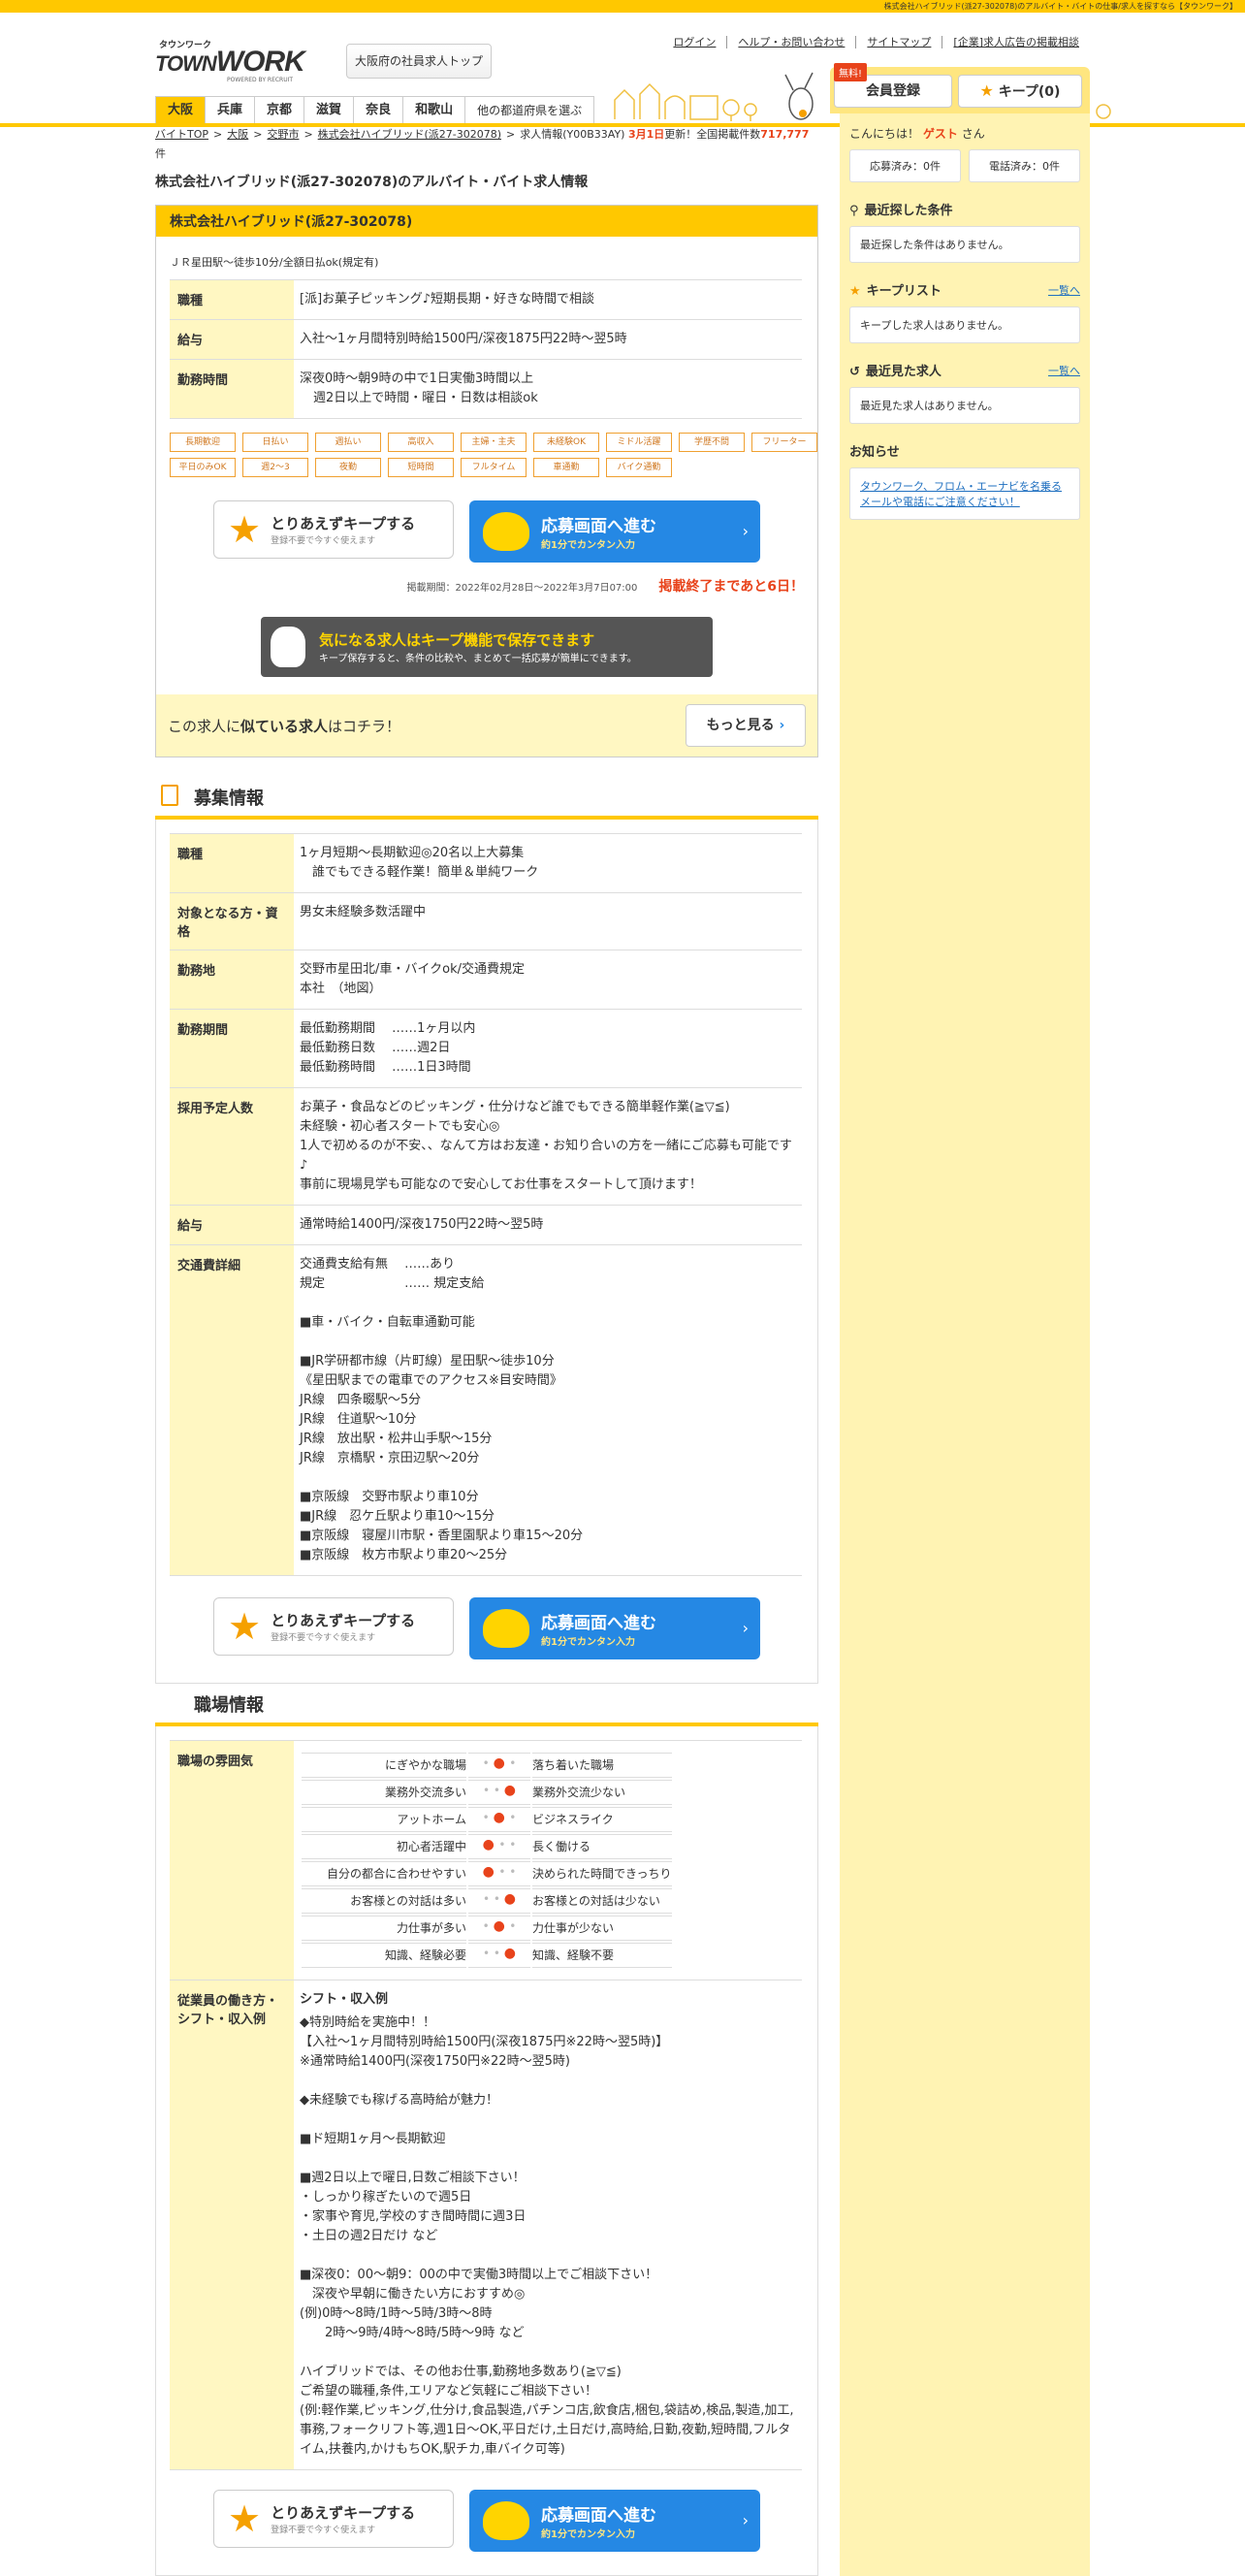  Describe the element at coordinates (203, 467) in the screenshot. I see `feature-tag: 平日のみOK` at that location.